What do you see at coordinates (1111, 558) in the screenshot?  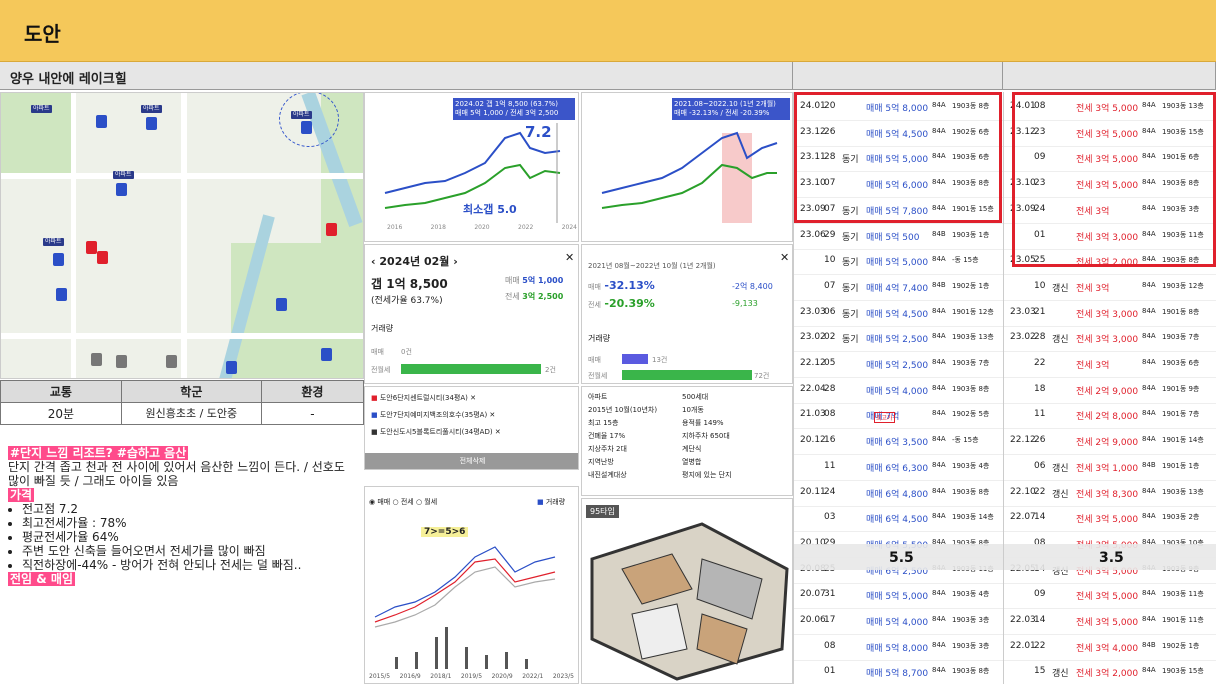 I see `rent-score: 3.5` at bounding box center [1111, 558].